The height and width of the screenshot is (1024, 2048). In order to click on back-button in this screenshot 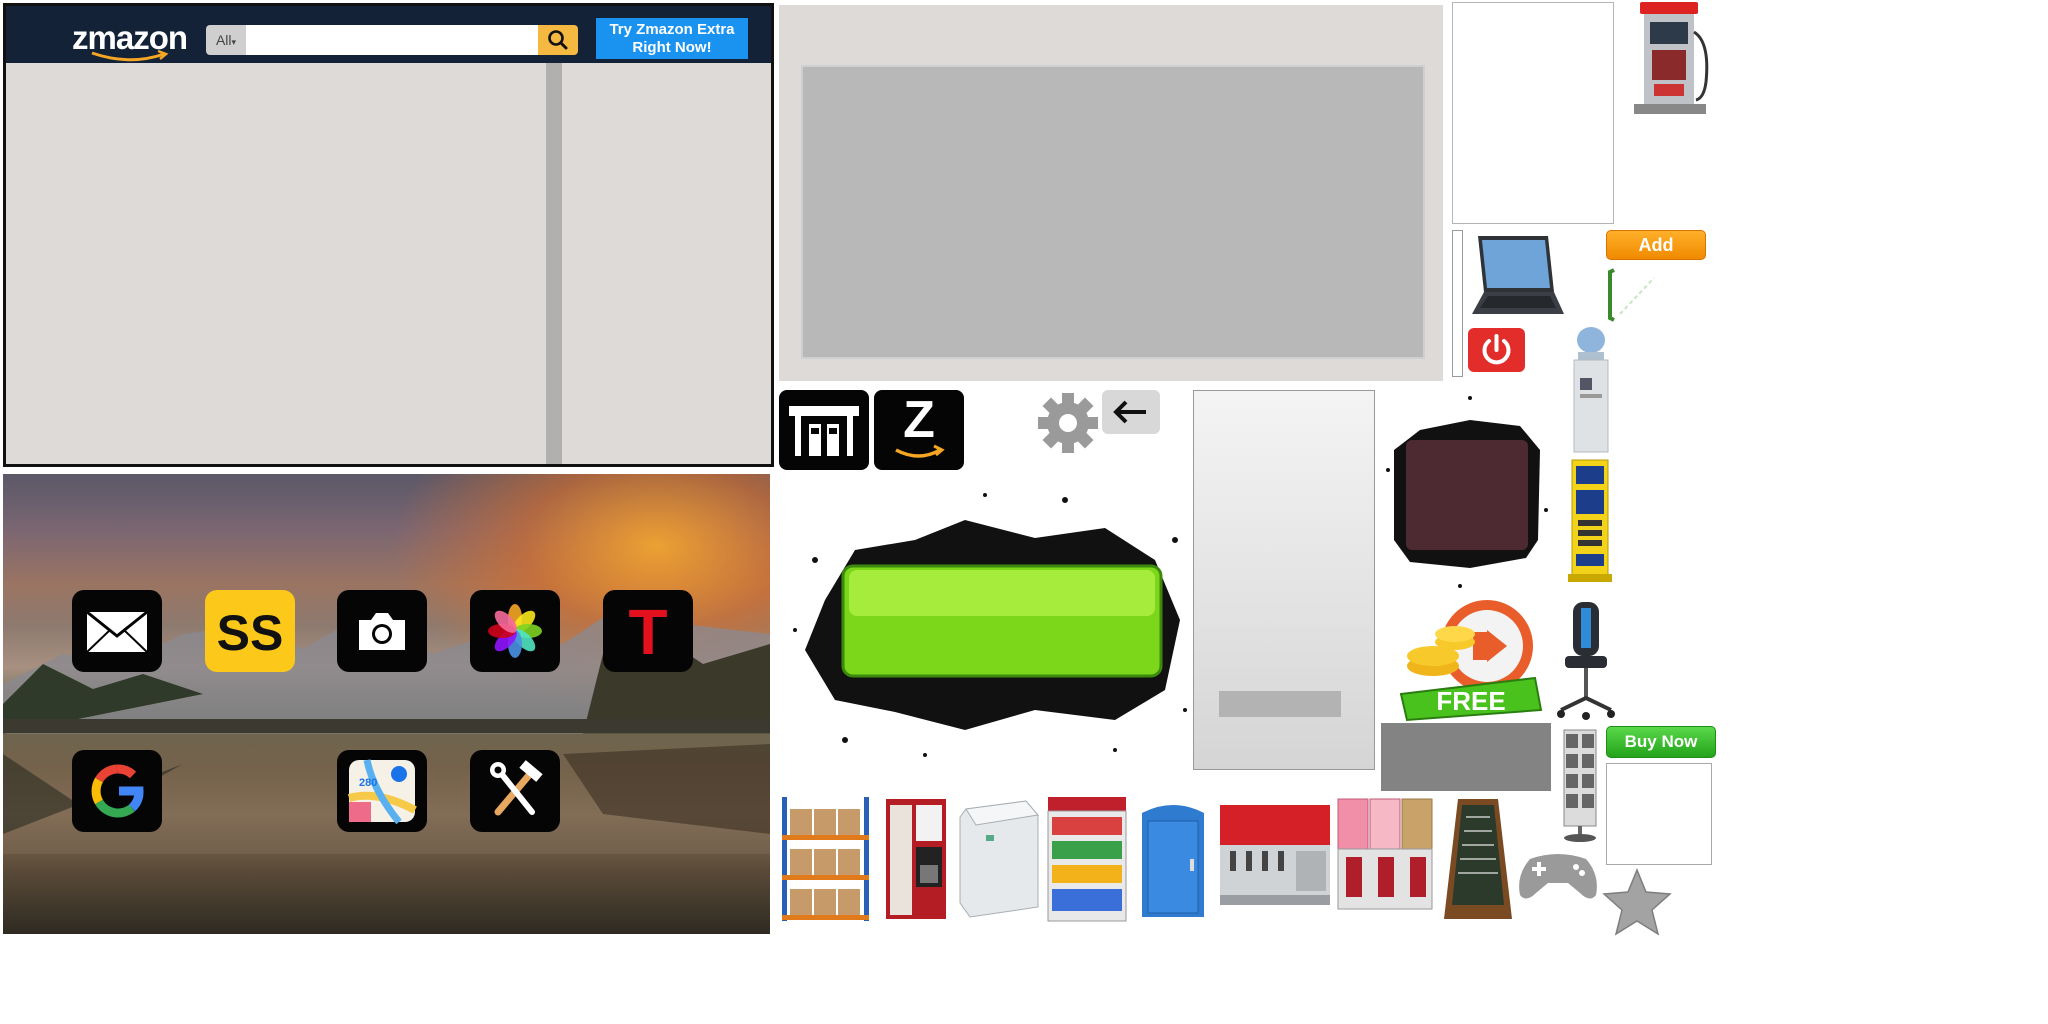, I will do `click(1131, 412)`.